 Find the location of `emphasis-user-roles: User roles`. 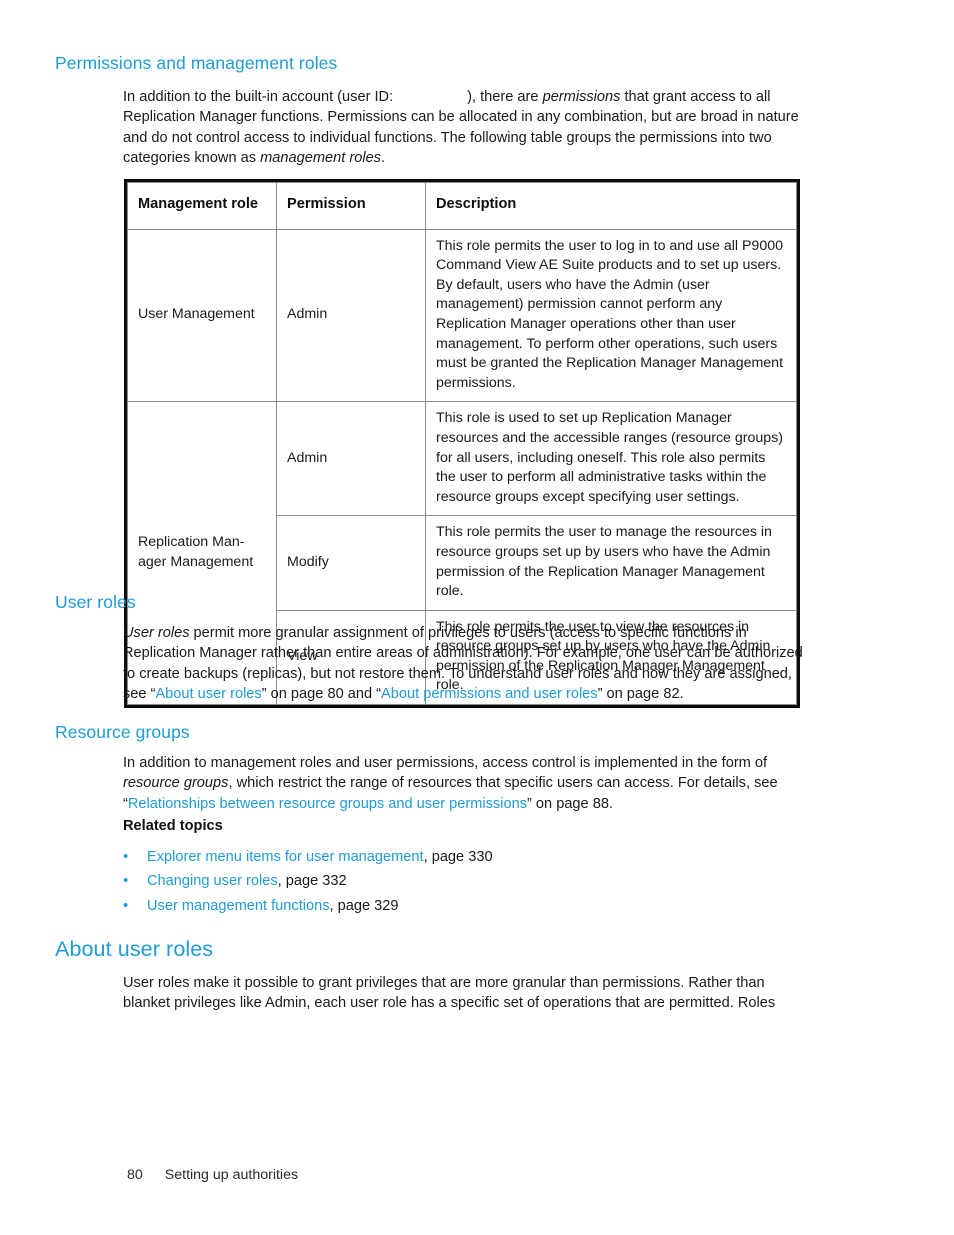

emphasis-user-roles: User roles is located at coordinates (156, 633).